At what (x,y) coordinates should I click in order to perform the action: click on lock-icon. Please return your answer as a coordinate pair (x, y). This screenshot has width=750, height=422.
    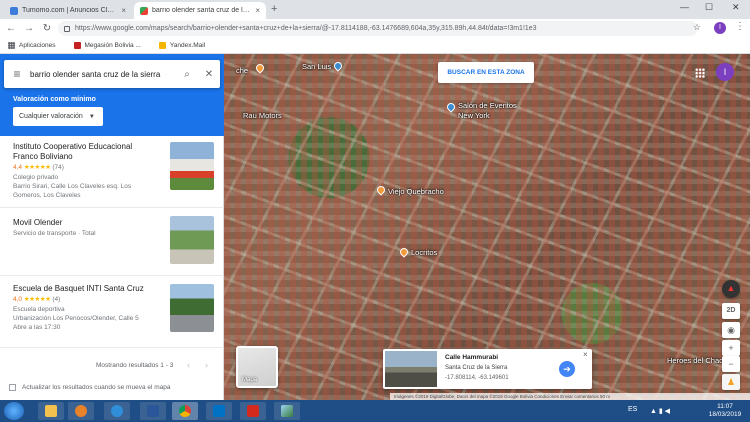
    Looking at the image, I should click on (67, 28).